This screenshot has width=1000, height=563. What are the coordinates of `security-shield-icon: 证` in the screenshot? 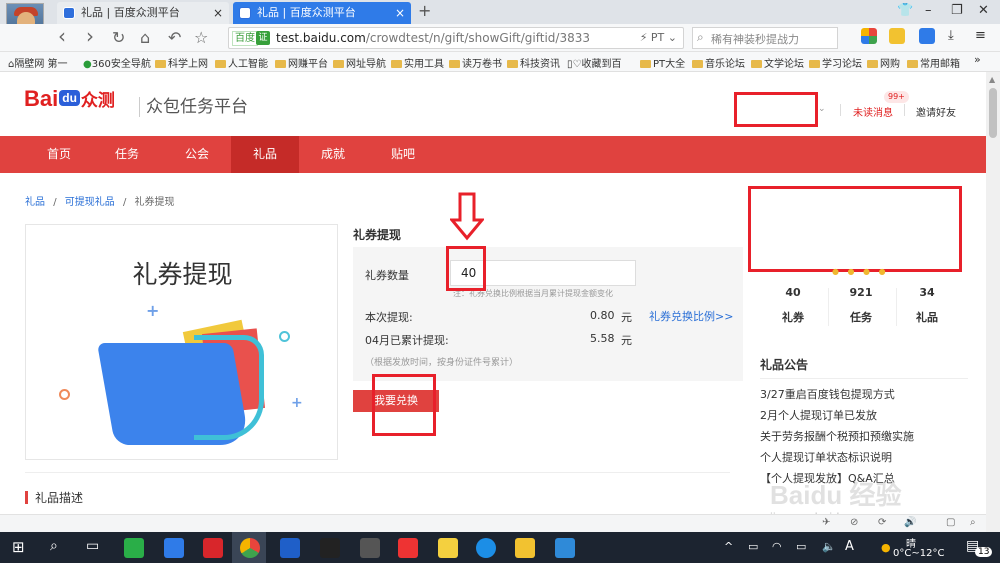 It's located at (263, 38).